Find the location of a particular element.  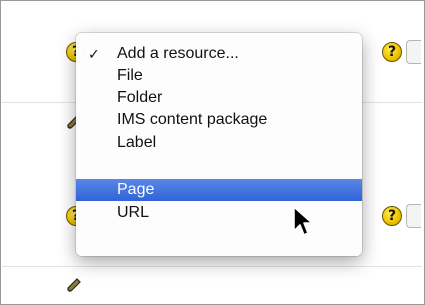

menu-item-label: Page is located at coordinates (136, 189).